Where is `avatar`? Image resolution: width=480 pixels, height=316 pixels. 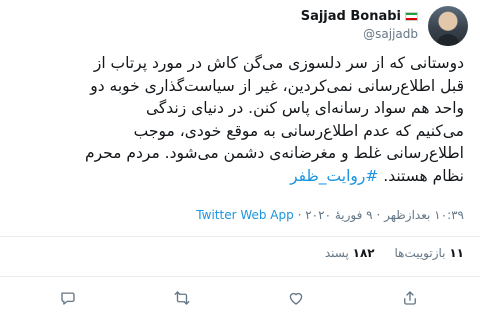
avatar is located at coordinates (448, 26).